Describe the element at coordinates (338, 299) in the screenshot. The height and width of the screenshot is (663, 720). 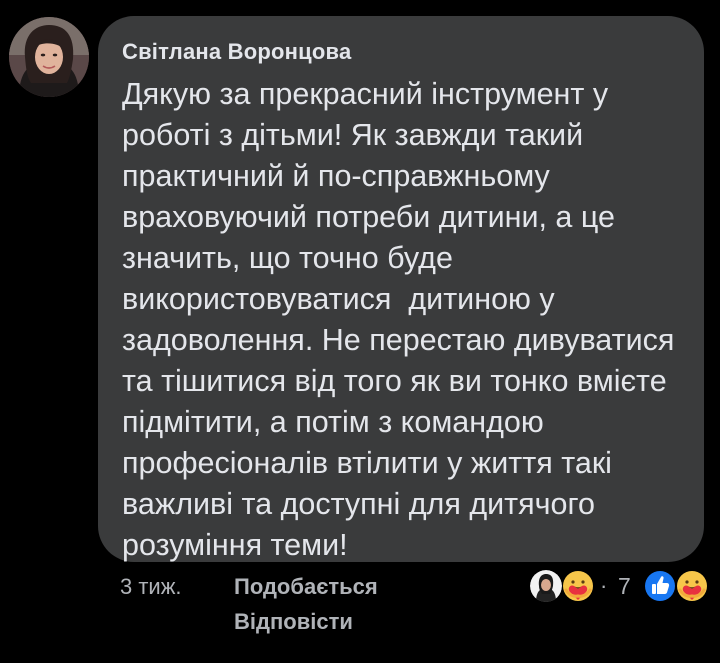
I see `comment-text-line: використовуватися дитиною у` at that location.